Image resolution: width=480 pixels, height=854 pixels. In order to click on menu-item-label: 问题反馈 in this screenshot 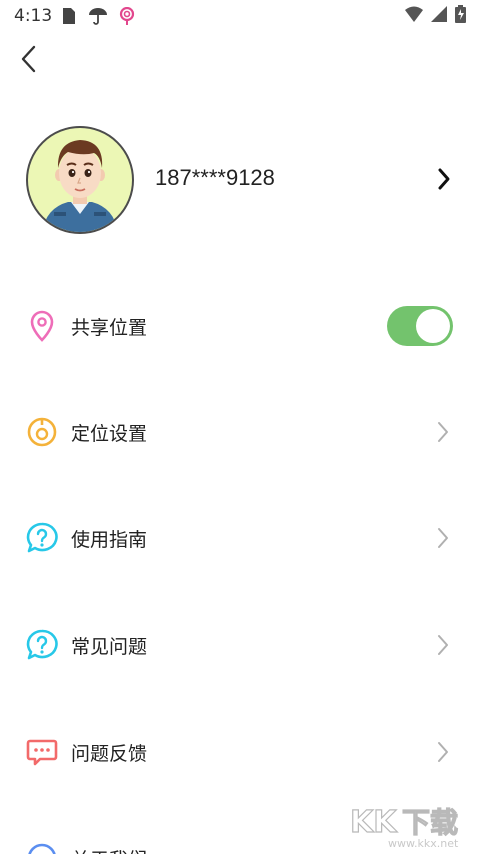, I will do `click(109, 753)`.